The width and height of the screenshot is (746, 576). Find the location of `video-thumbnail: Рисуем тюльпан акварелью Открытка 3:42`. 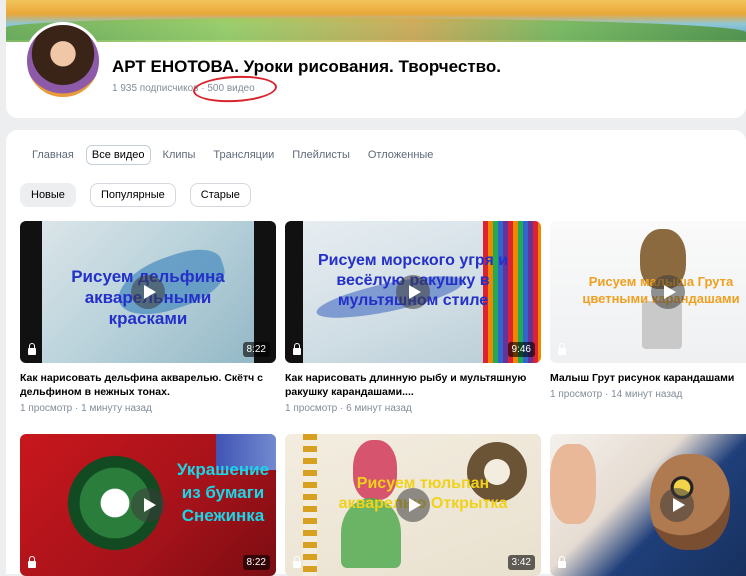

video-thumbnail: Рисуем тюльпан акварелью Открытка 3:42 is located at coordinates (413, 505).